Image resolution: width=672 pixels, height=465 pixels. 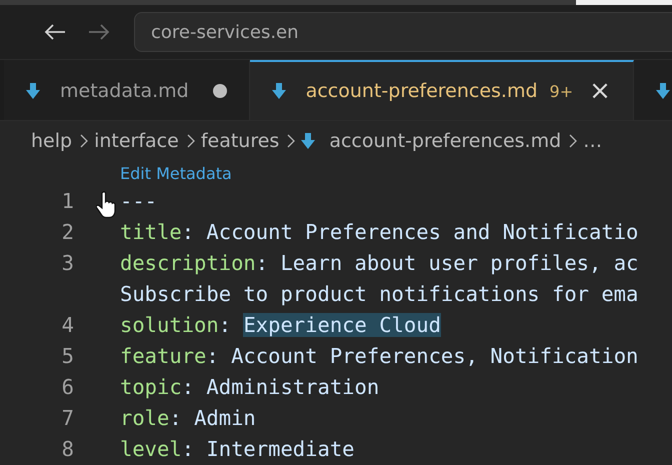 I want to click on line-number: 8, so click(x=67, y=448).